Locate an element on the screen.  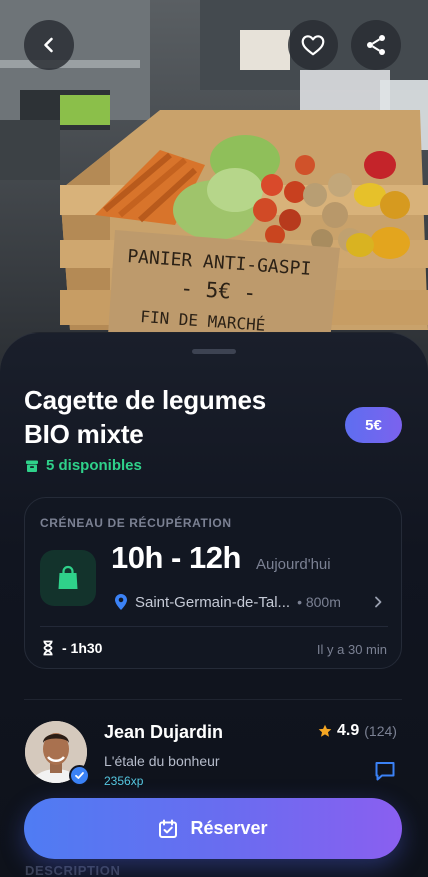
posted-time: Il y a 30 min is located at coordinates (351, 649).